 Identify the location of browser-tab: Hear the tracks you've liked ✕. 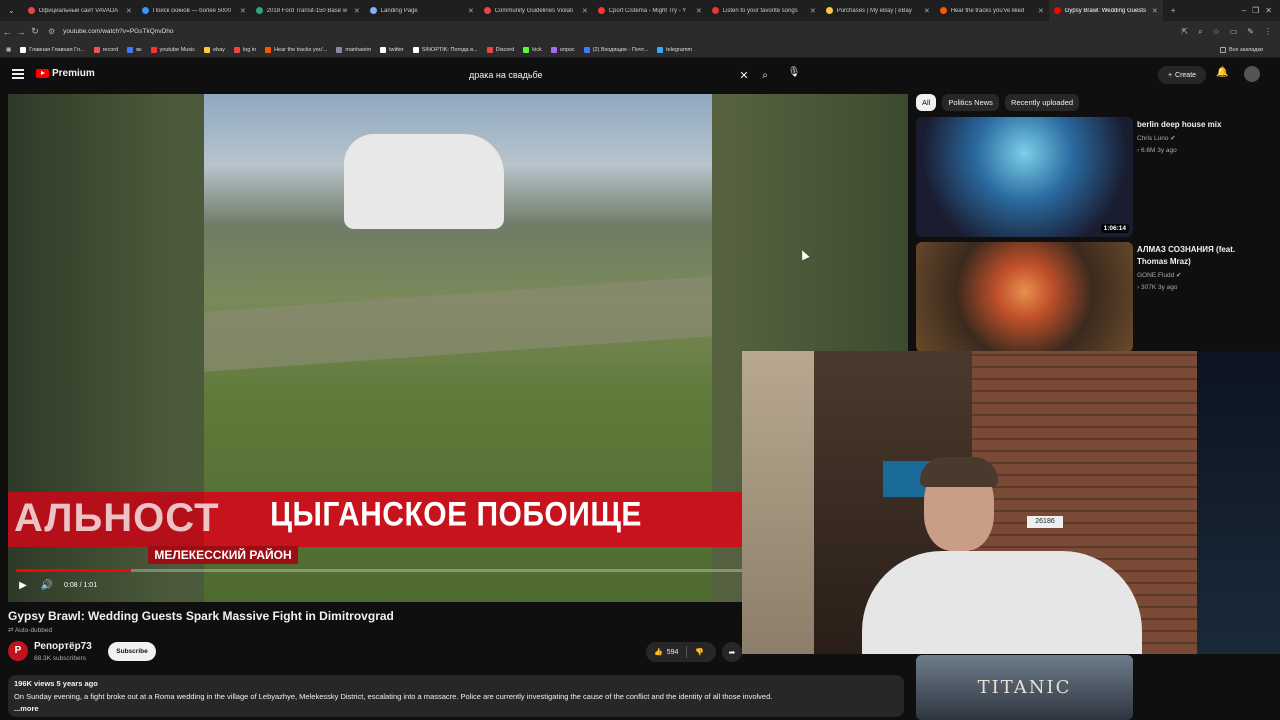
(992, 10).